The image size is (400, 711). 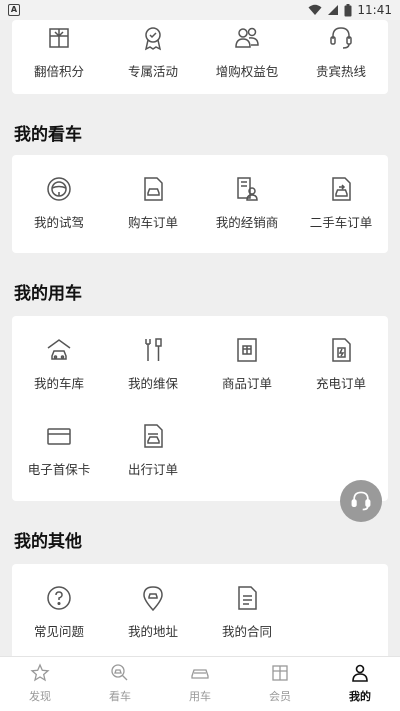 I want to click on grid-item-my-dealer: 我的经销商, so click(x=247, y=203).